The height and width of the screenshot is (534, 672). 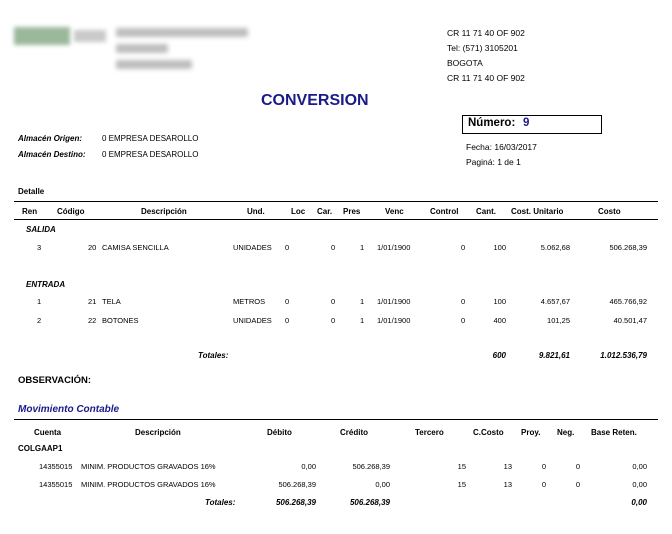 I want to click on mov-header-descripcion: Descripción, so click(x=158, y=432).